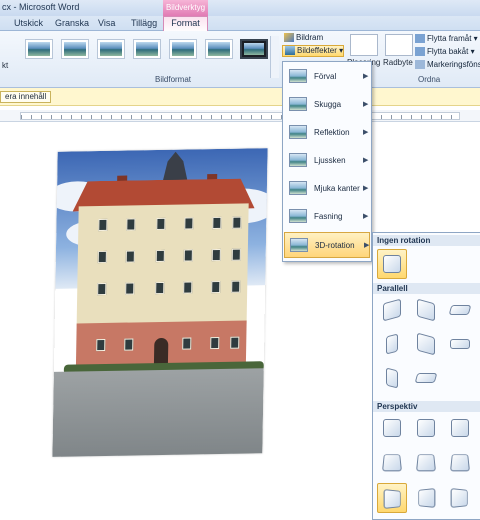 The width and height of the screenshot is (480, 520). What do you see at coordinates (392, 498) in the screenshot?
I see `rotation-perspective-tile-hover` at bounding box center [392, 498].